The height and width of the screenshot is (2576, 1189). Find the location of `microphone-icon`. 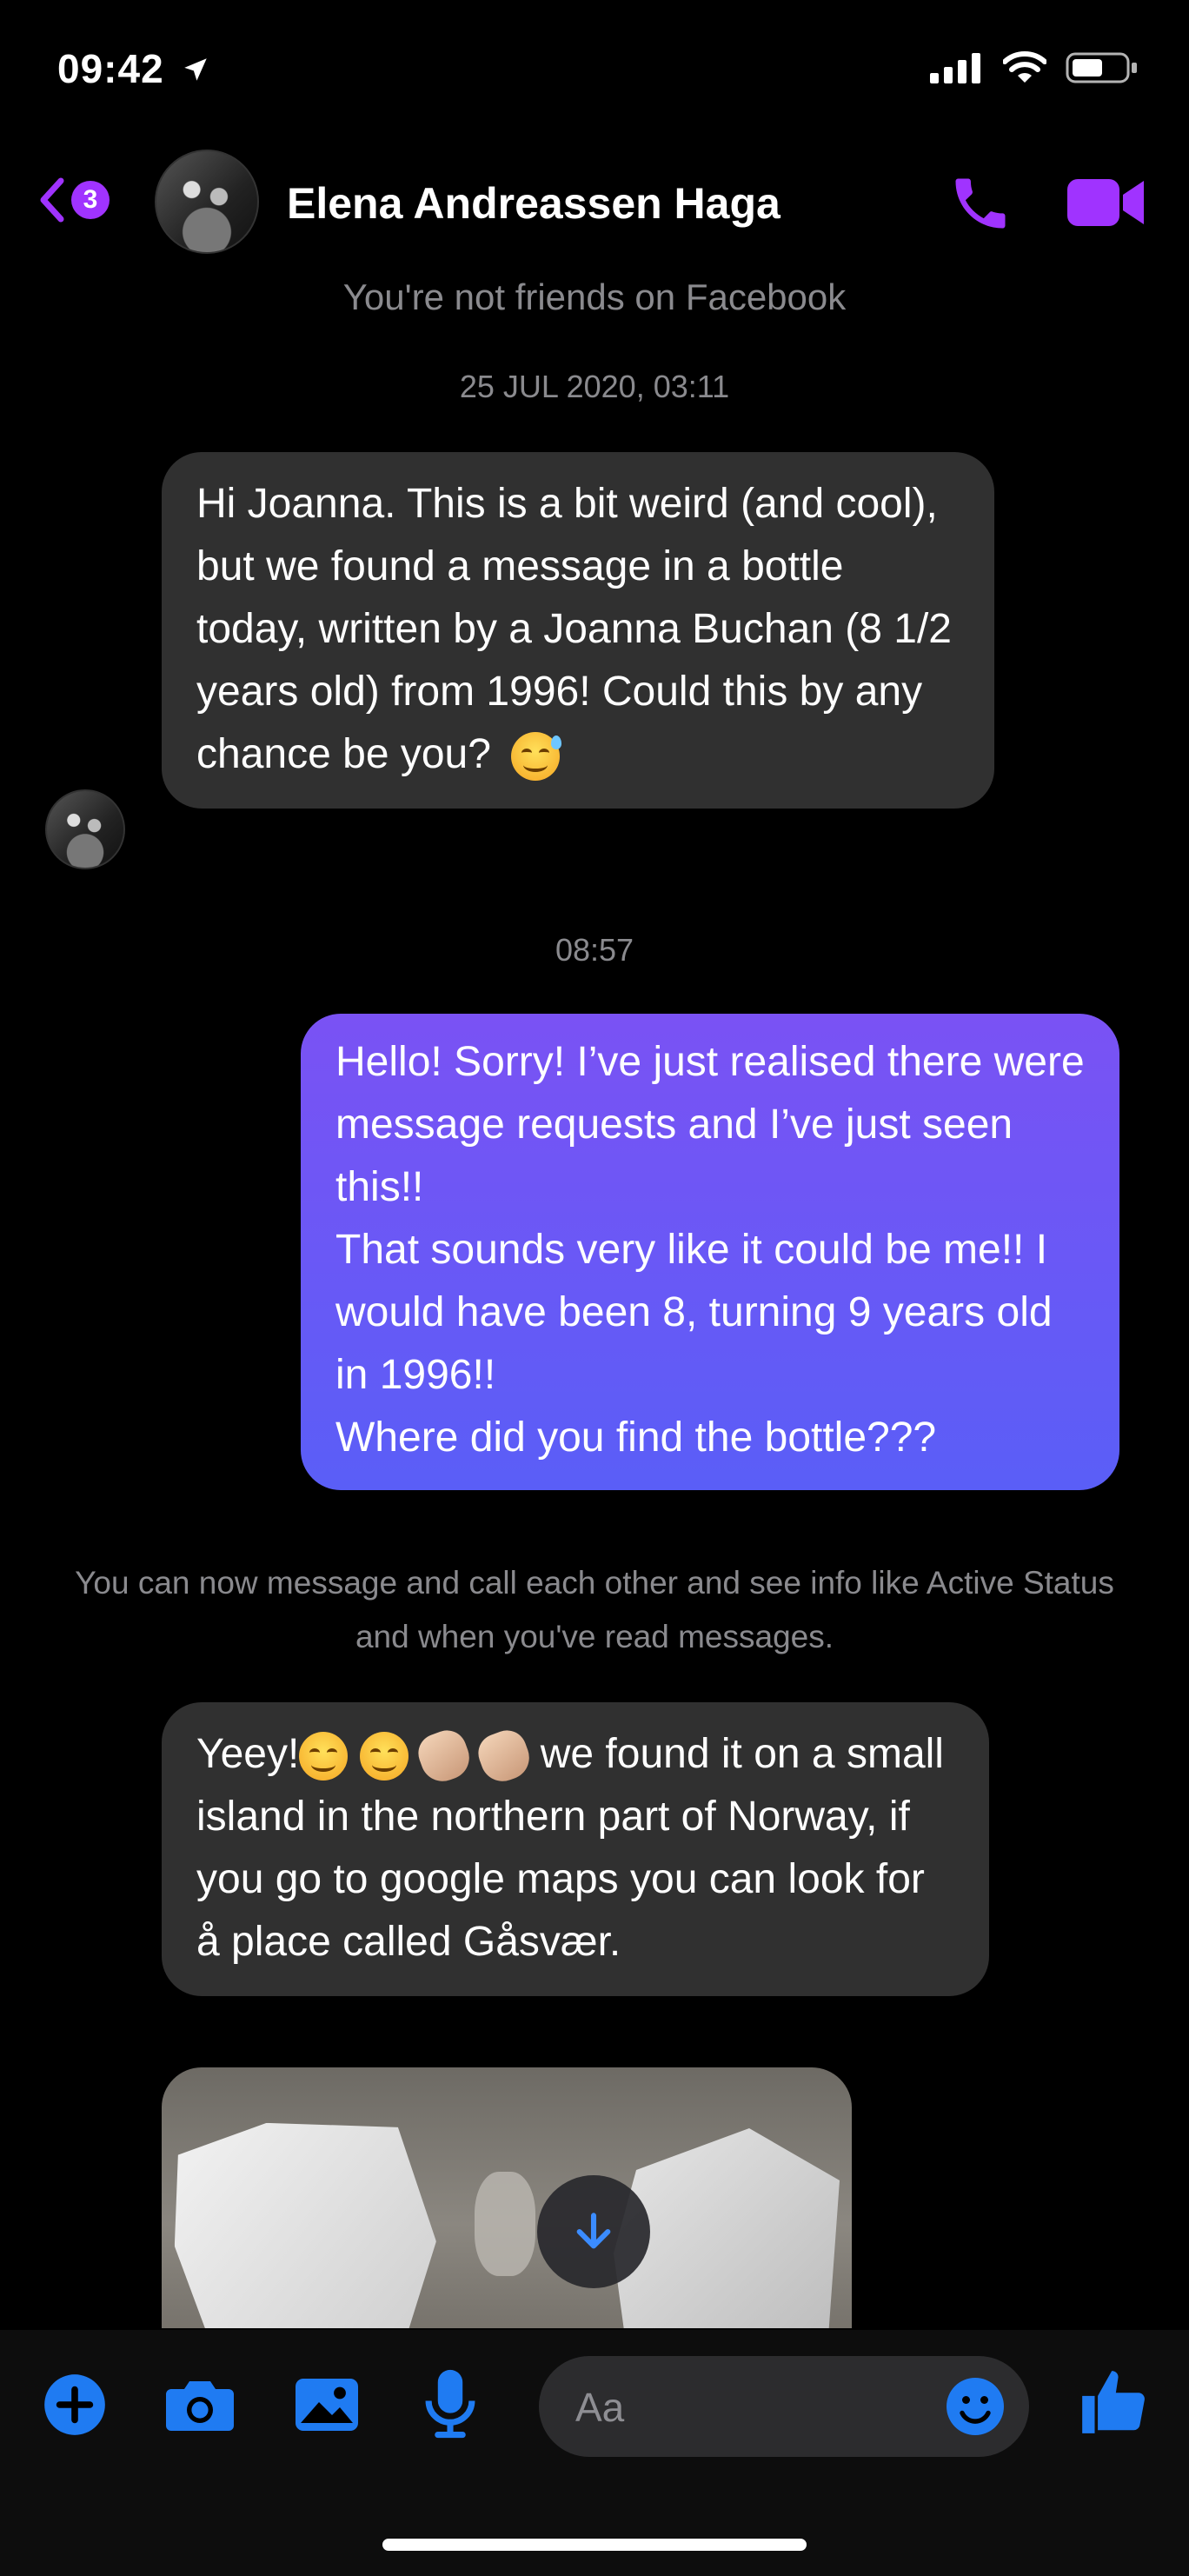

microphone-icon is located at coordinates (450, 2403).